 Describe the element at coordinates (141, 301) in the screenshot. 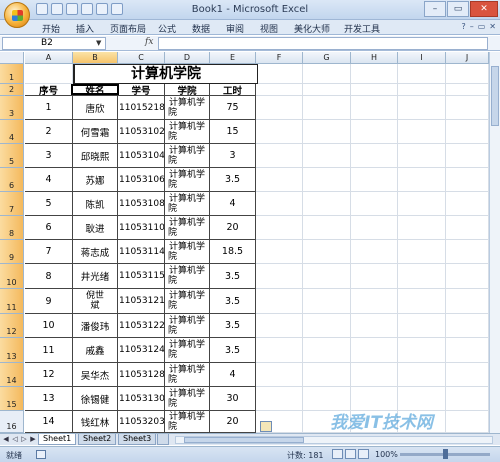

I see `table-cell-id: 11053121` at that location.